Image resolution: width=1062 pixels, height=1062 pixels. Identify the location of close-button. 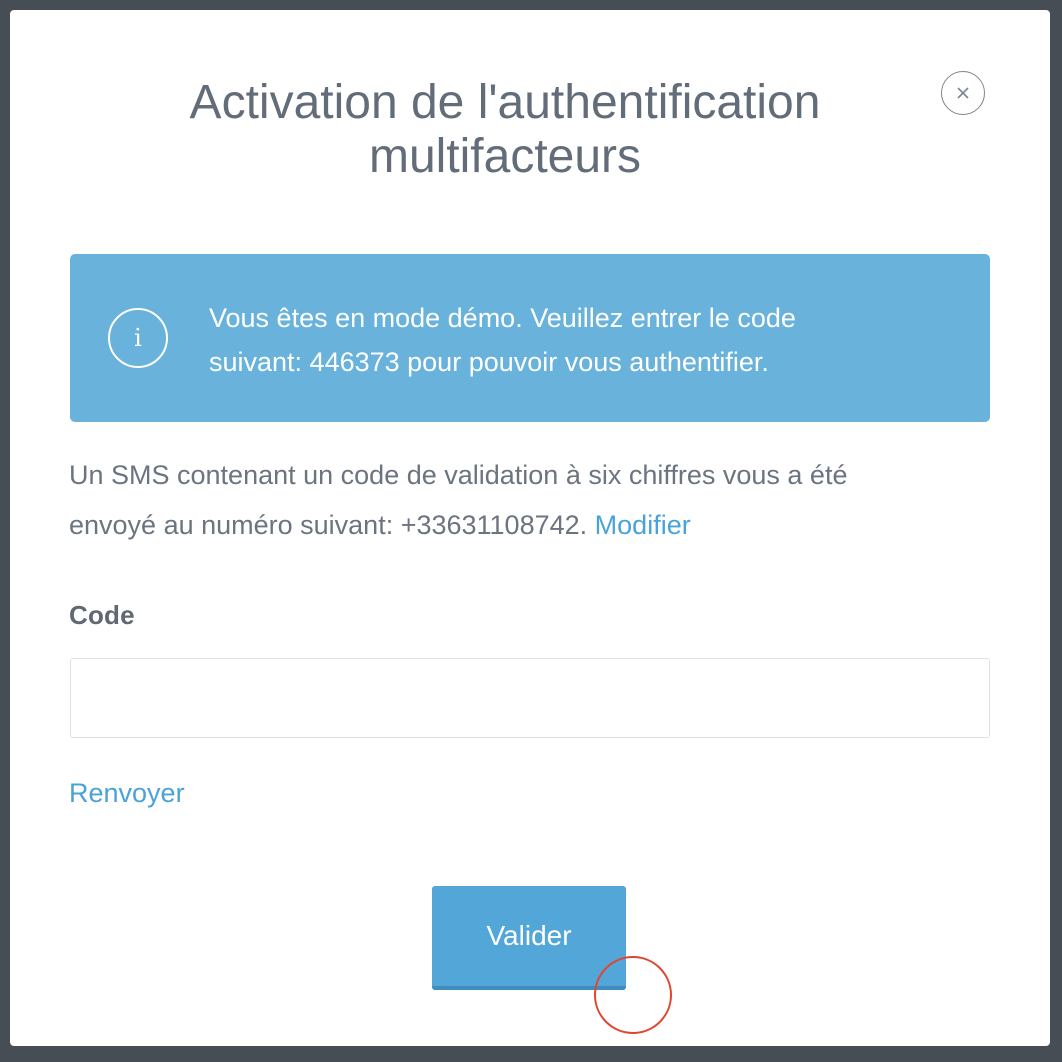
(963, 93).